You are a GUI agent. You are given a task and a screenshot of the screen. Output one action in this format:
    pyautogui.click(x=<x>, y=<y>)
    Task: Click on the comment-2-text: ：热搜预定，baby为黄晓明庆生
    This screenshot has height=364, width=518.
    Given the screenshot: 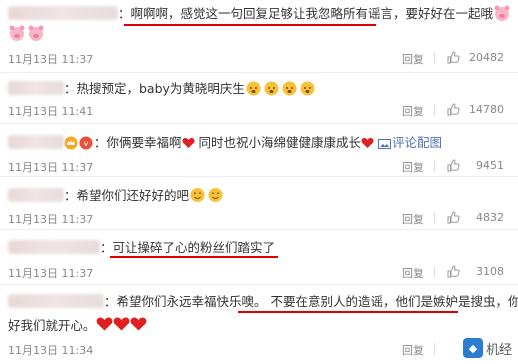 What is the action you would take?
    pyautogui.click(x=154, y=88)
    